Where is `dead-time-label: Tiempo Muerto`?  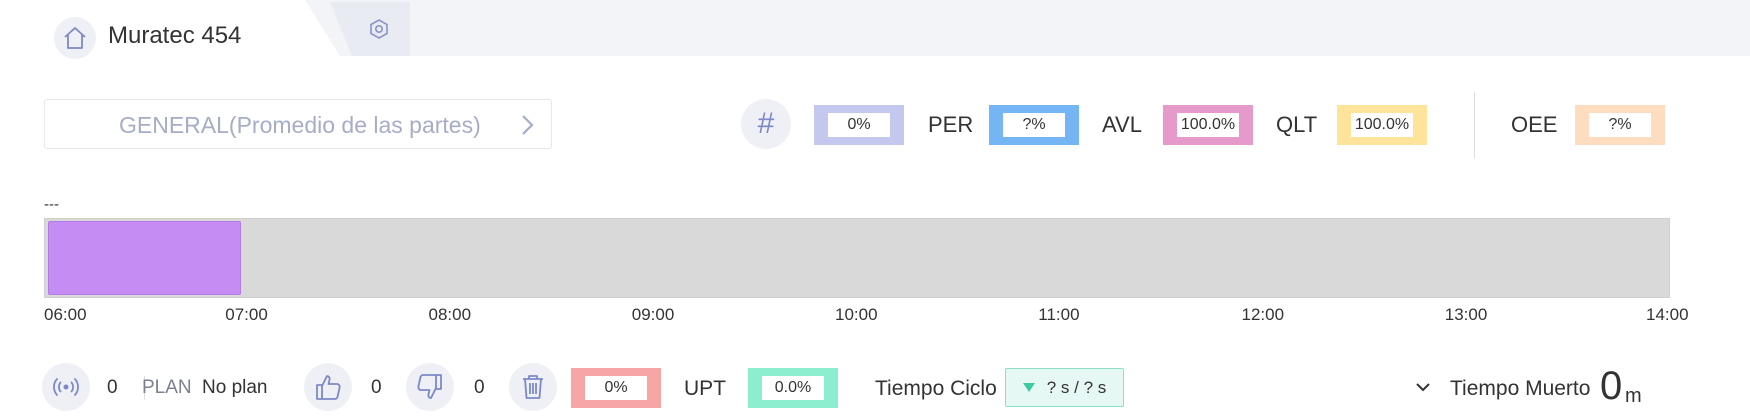 dead-time-label: Tiempo Muerto is located at coordinates (1520, 388).